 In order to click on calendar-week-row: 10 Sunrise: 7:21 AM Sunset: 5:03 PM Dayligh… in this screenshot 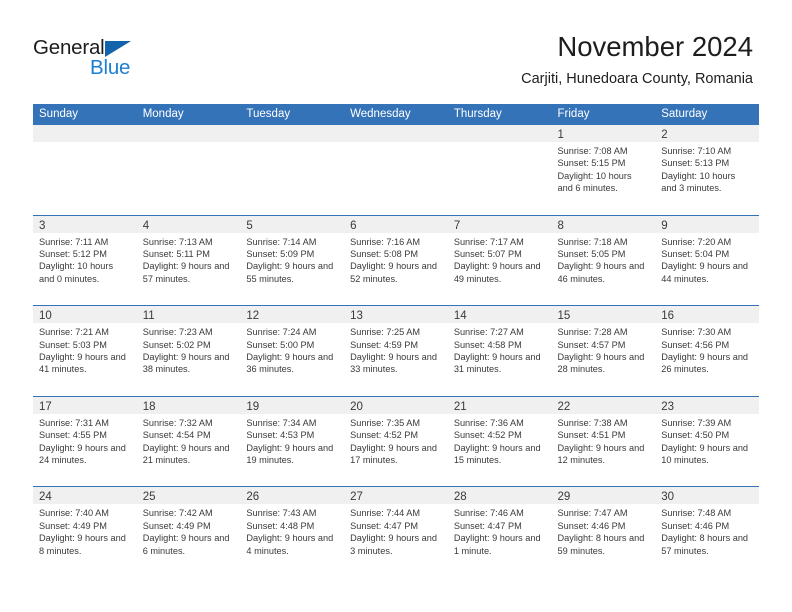, I will do `click(396, 350)`.